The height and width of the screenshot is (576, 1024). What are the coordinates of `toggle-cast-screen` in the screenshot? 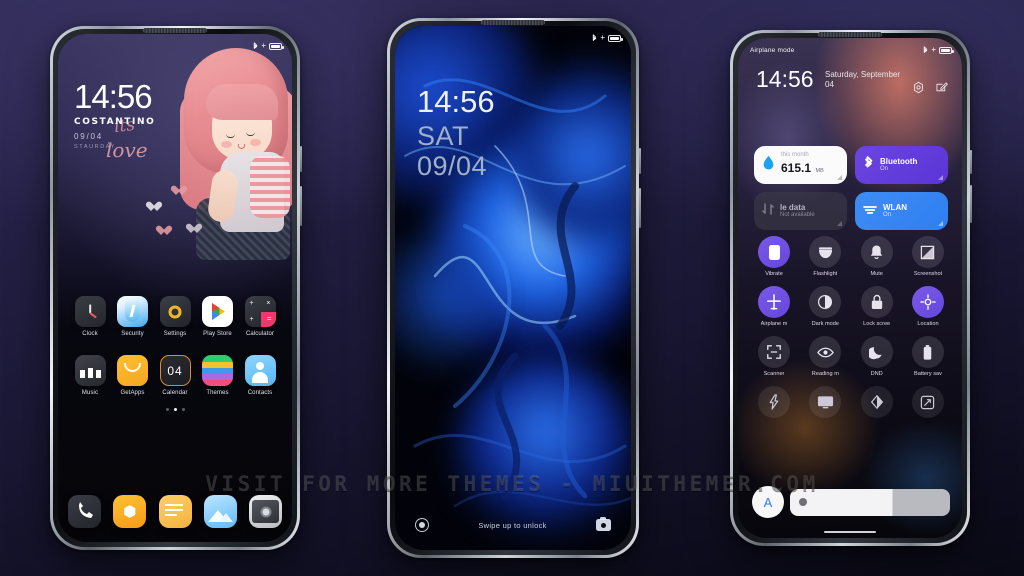 It's located at (825, 403).